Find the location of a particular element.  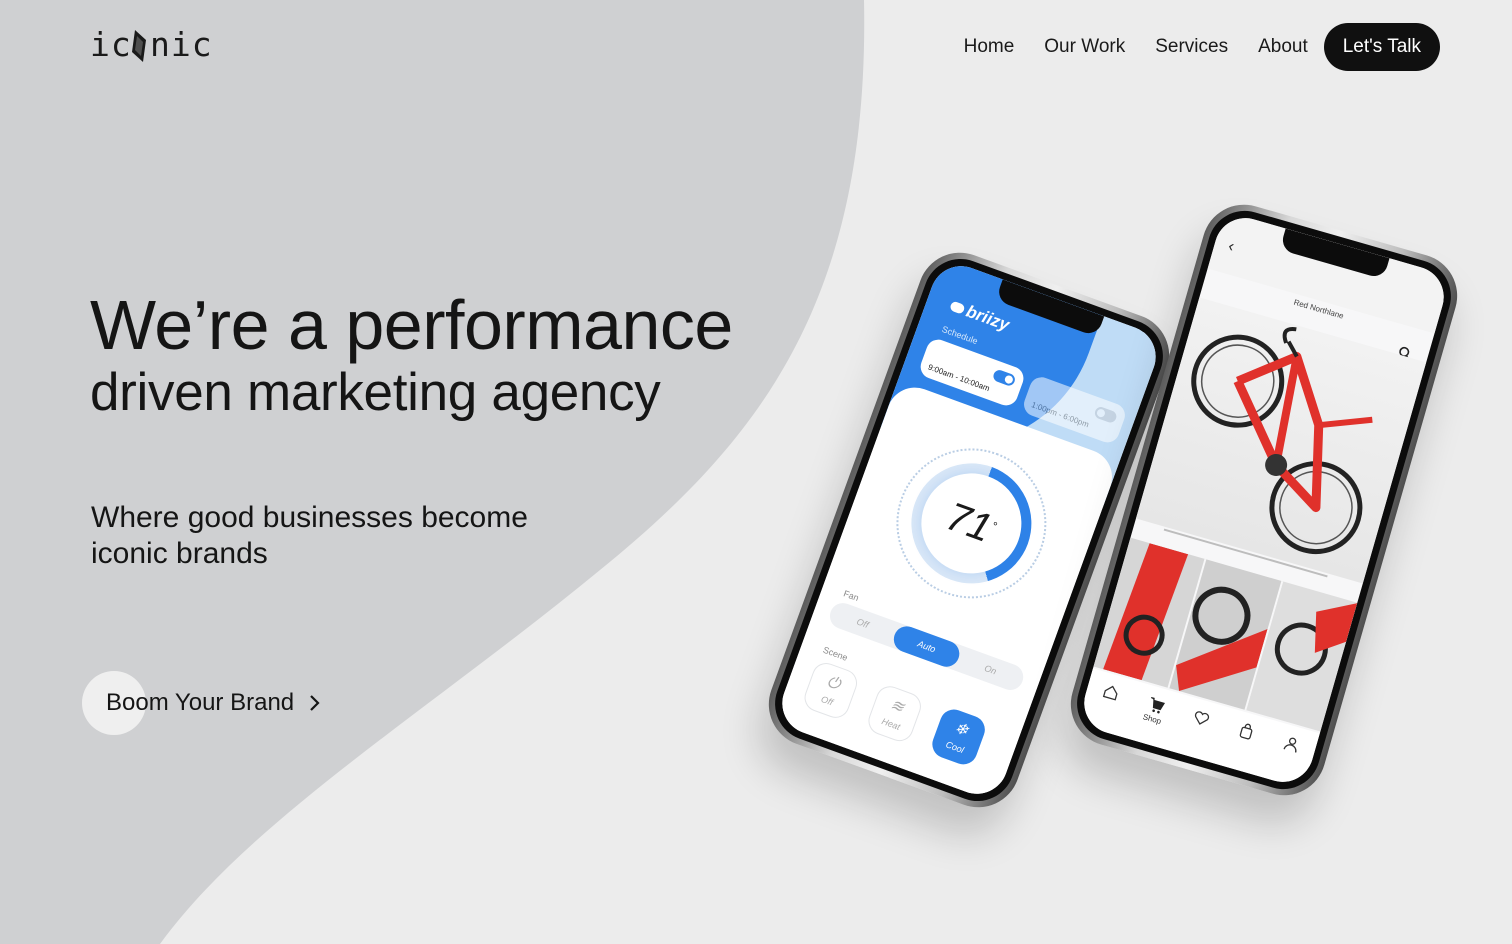

hero-headline-line2: driven marketing agency is located at coordinates (375, 392).